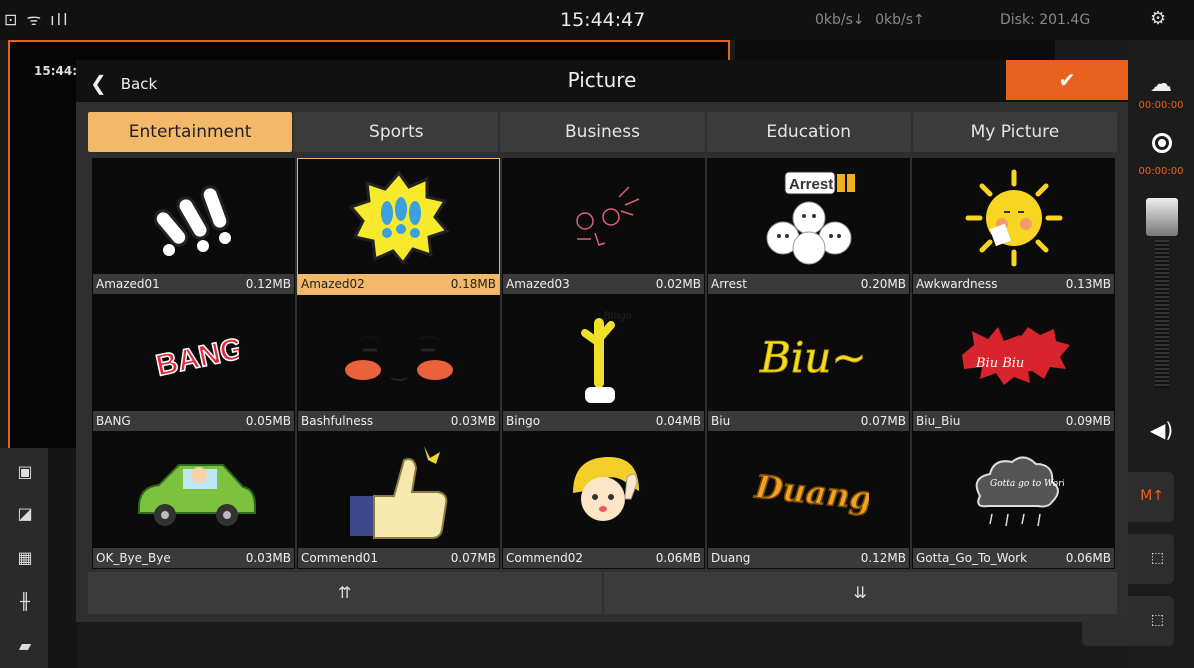 This screenshot has width=1194, height=668. I want to click on svg-text: Arrest, so click(811, 184).